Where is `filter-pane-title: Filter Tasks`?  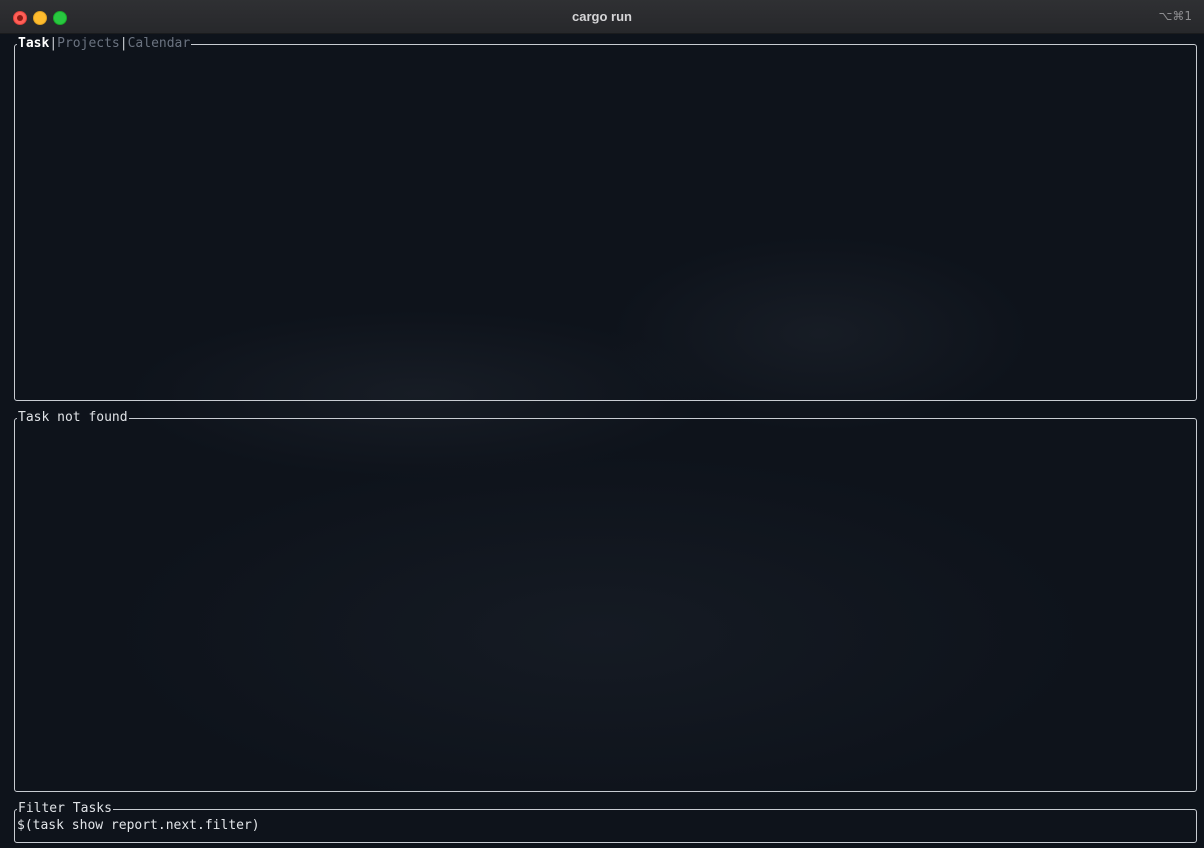
filter-pane-title: Filter Tasks is located at coordinates (65, 809).